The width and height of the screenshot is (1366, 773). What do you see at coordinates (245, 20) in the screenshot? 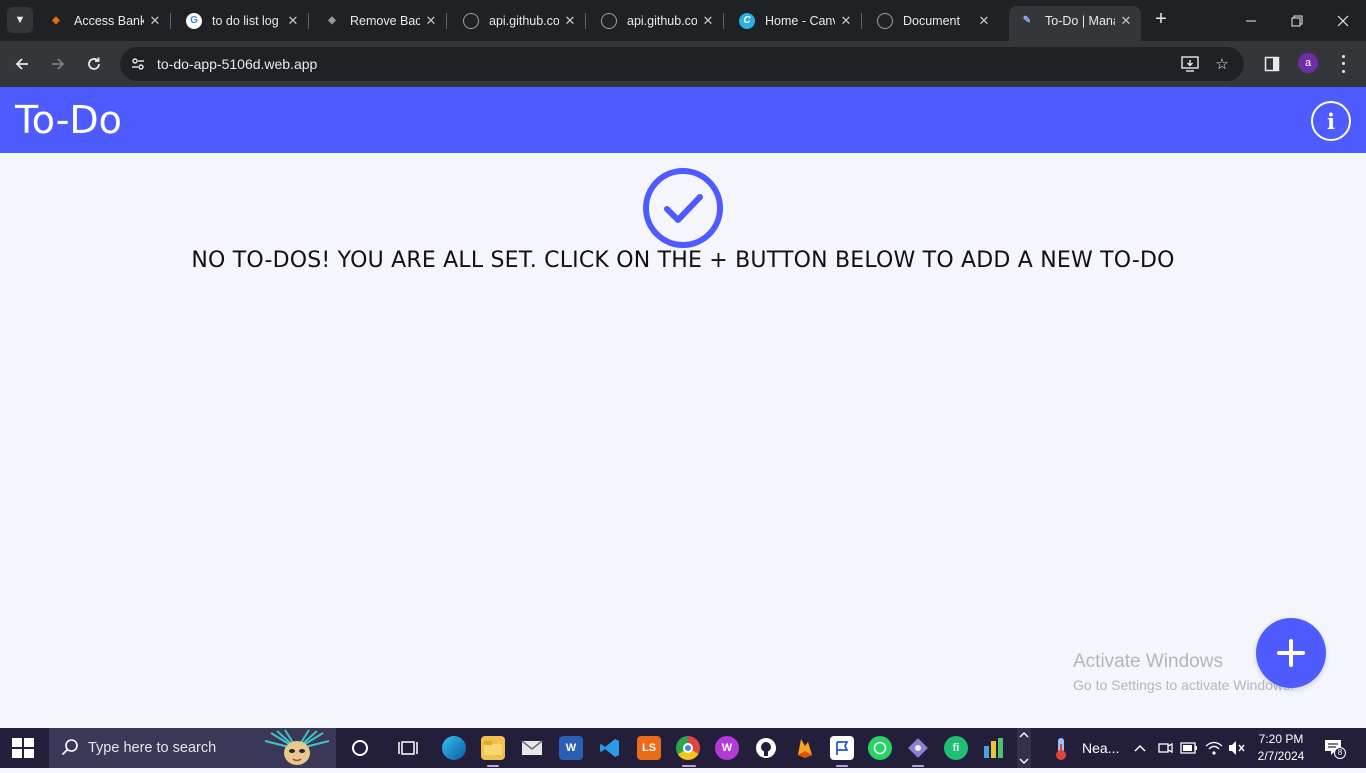
I see `tab-title: to do list log` at bounding box center [245, 20].